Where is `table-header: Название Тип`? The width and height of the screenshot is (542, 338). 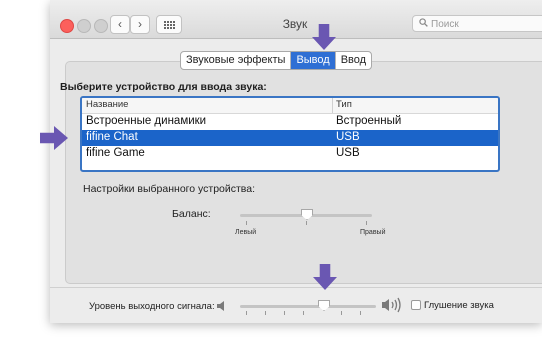 table-header: Название Тип is located at coordinates (290, 106).